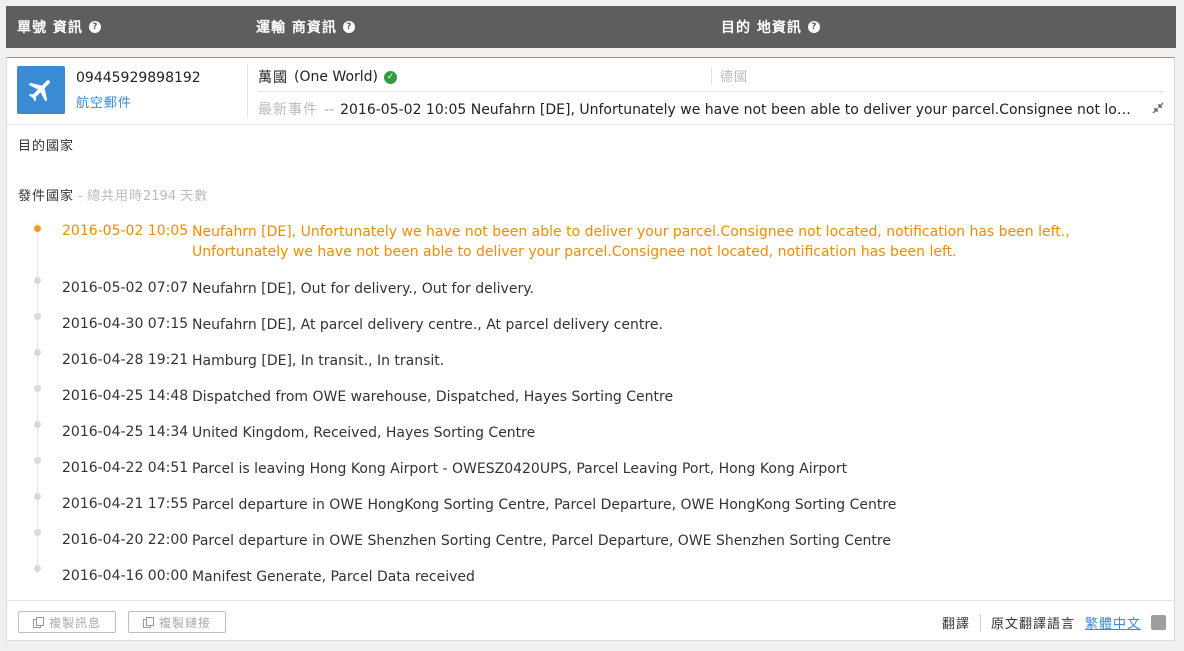  Describe the element at coordinates (273, 78) in the screenshot. I see `carrier-label: 萬國` at that location.